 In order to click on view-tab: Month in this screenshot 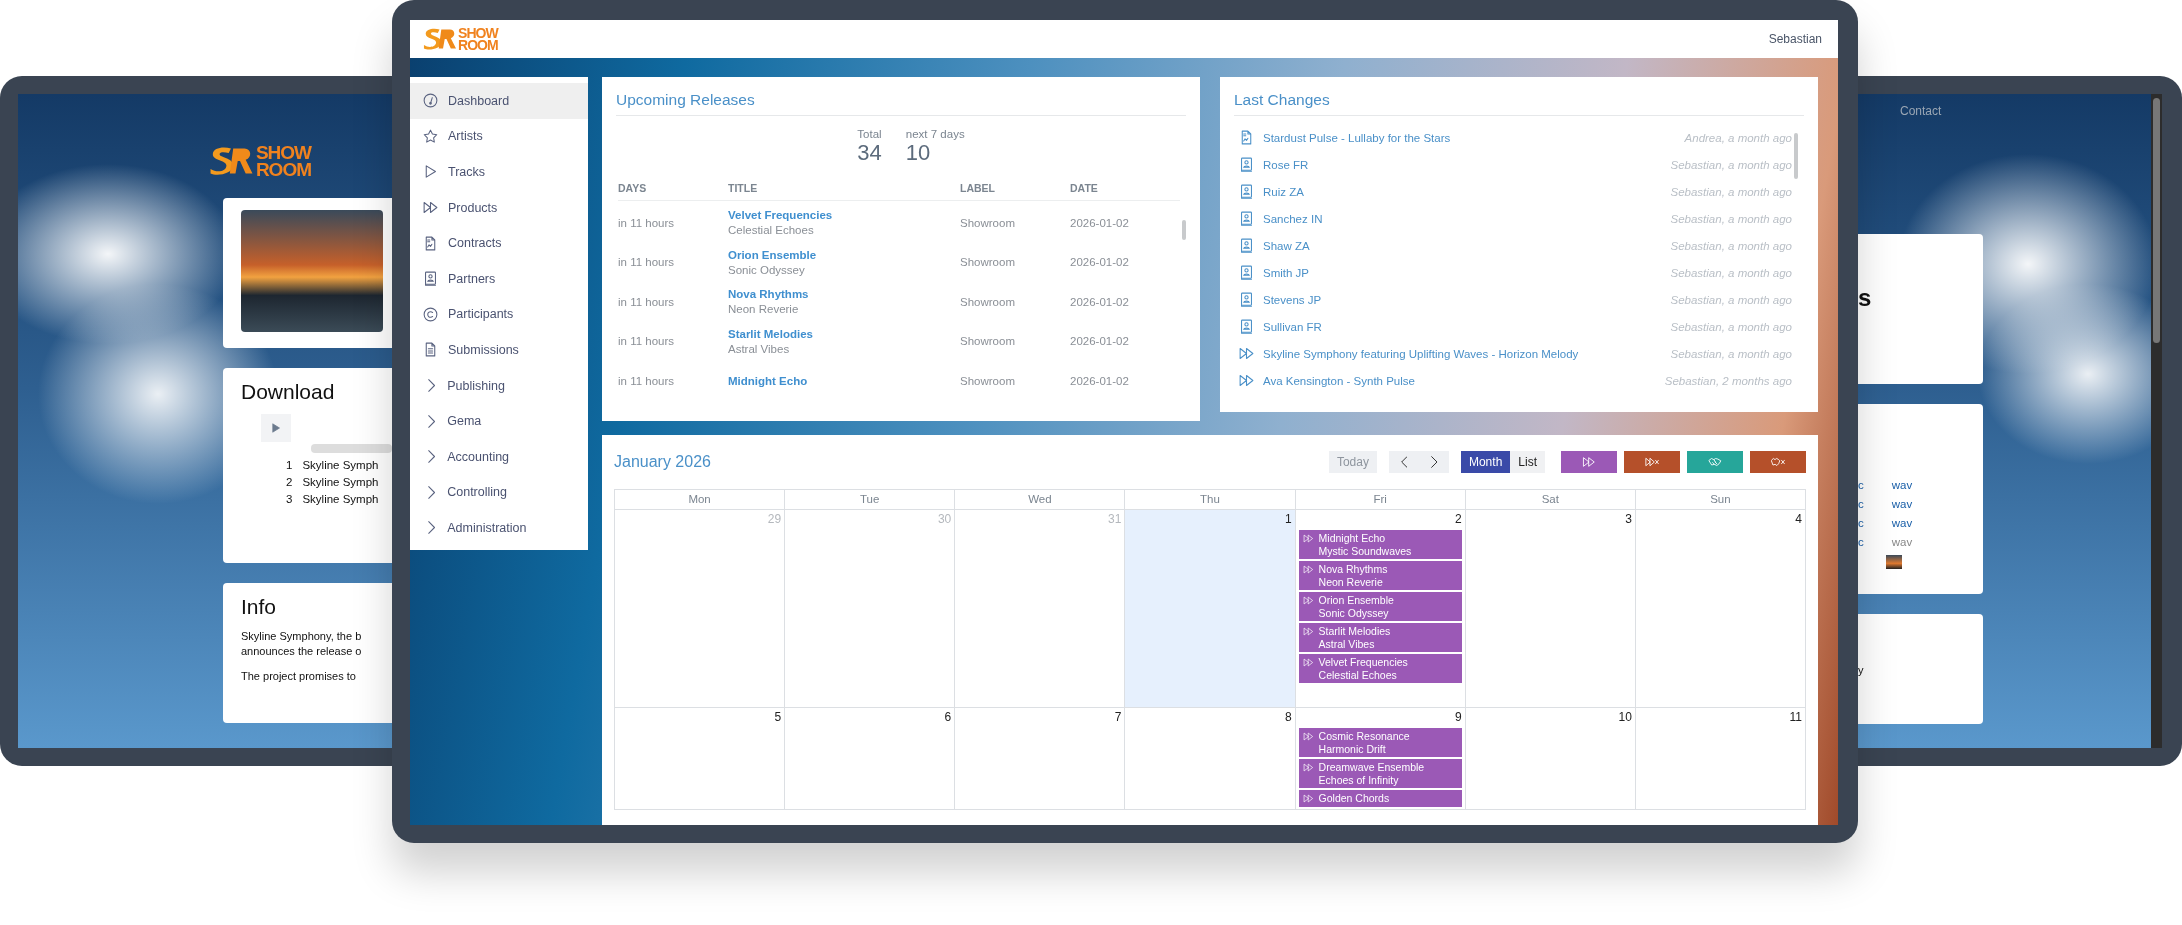, I will do `click(1485, 462)`.